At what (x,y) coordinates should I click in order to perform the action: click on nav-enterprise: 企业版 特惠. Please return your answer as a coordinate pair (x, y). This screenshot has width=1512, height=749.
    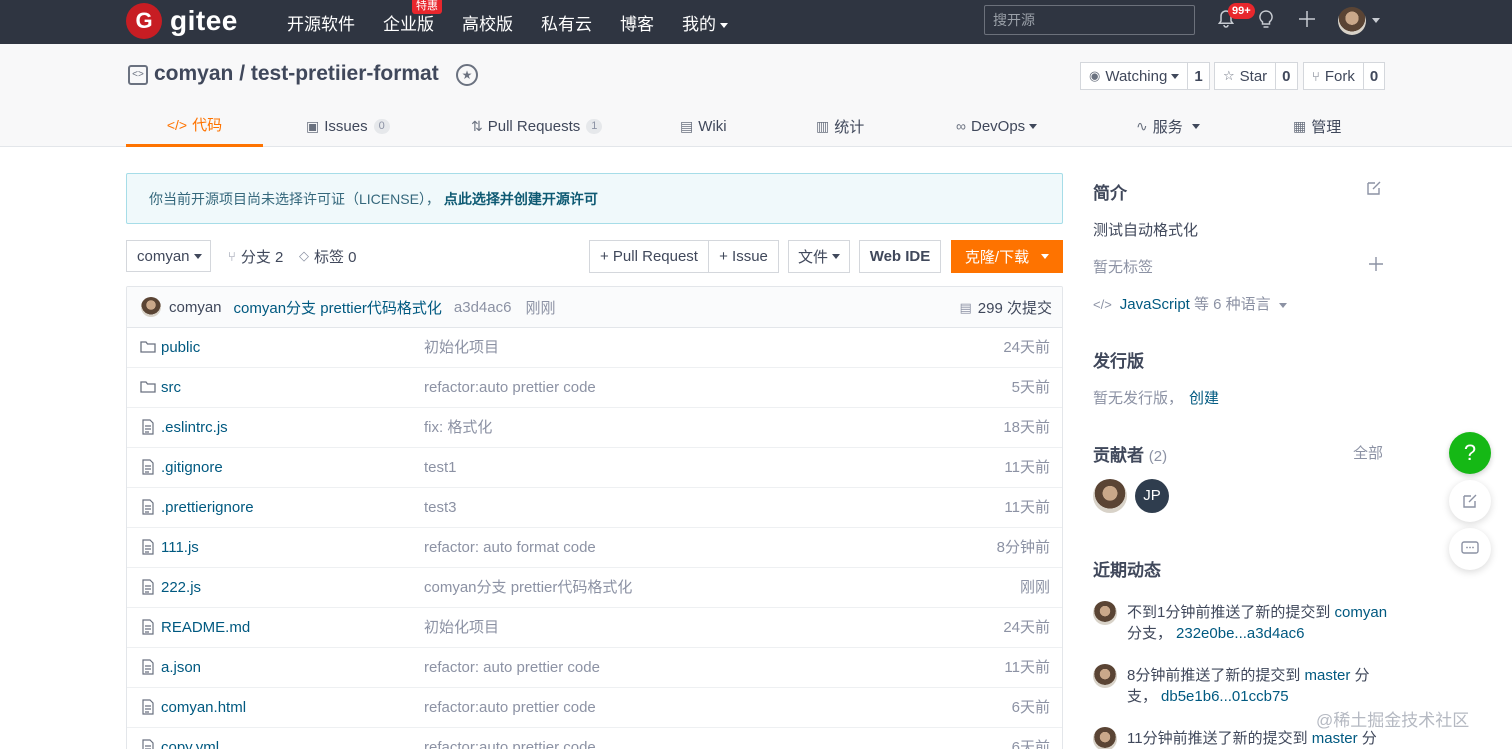
    Looking at the image, I should click on (412, 17).